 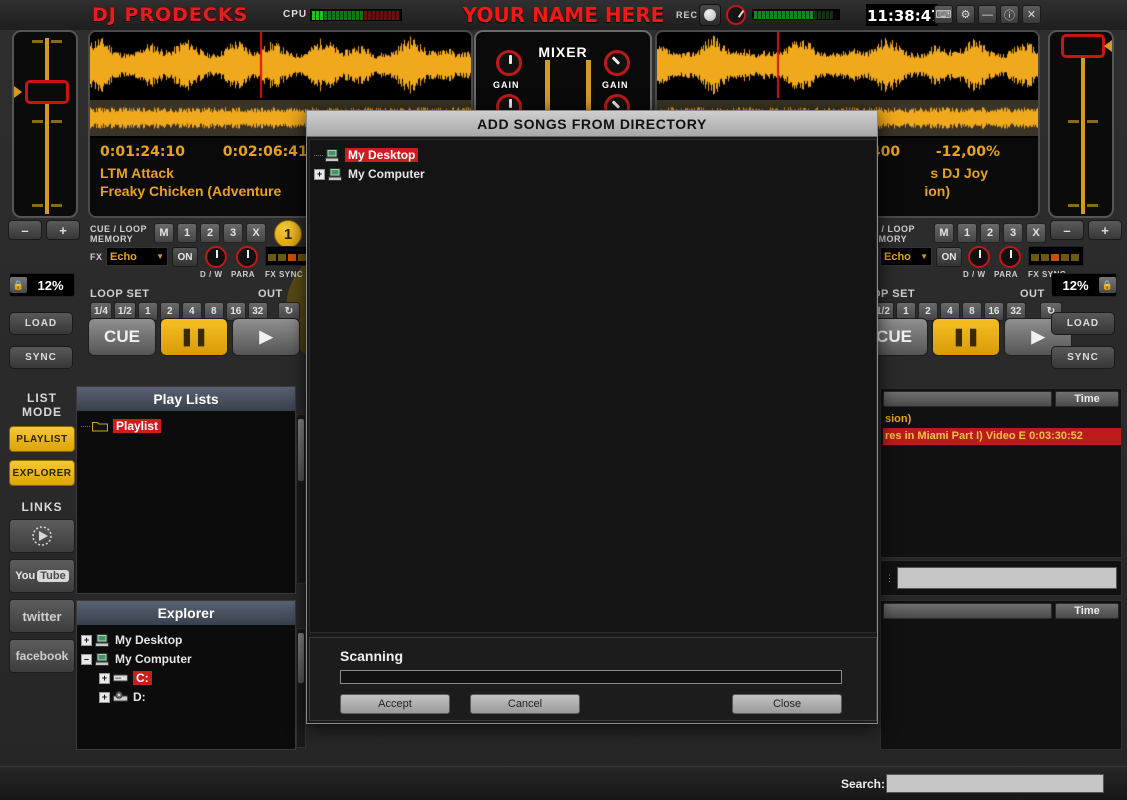 What do you see at coordinates (318, 155) in the screenshot?
I see `tree-connector` at bounding box center [318, 155].